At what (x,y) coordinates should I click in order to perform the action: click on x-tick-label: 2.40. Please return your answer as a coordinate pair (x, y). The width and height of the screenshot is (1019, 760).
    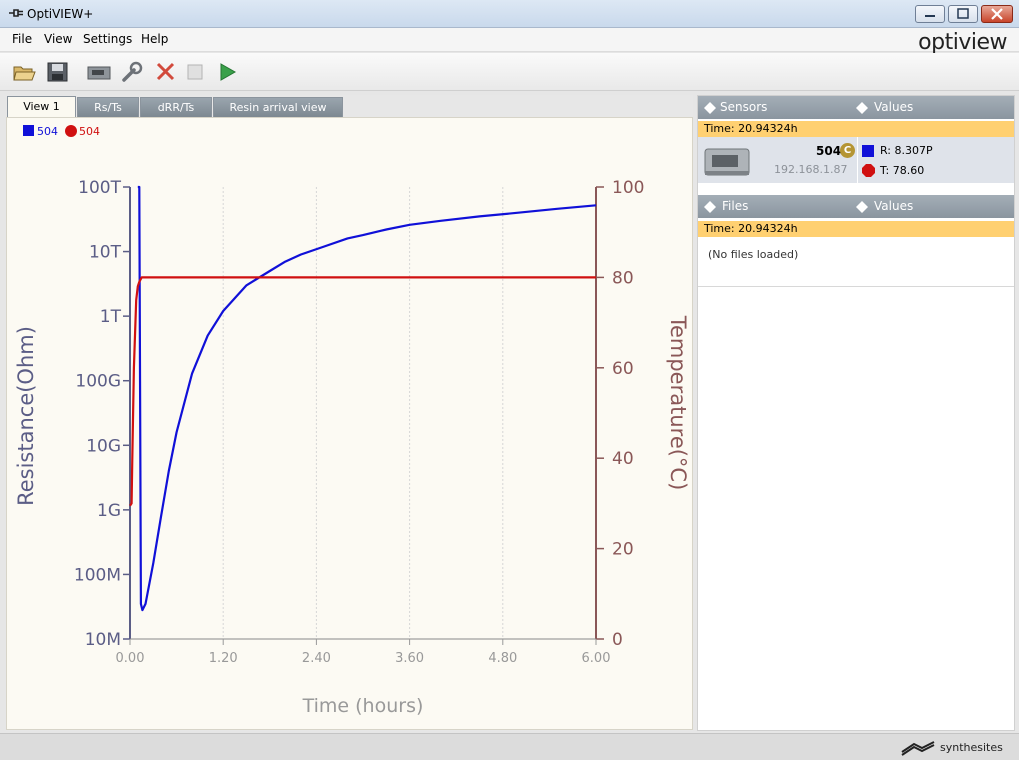
    Looking at the image, I should click on (316, 658).